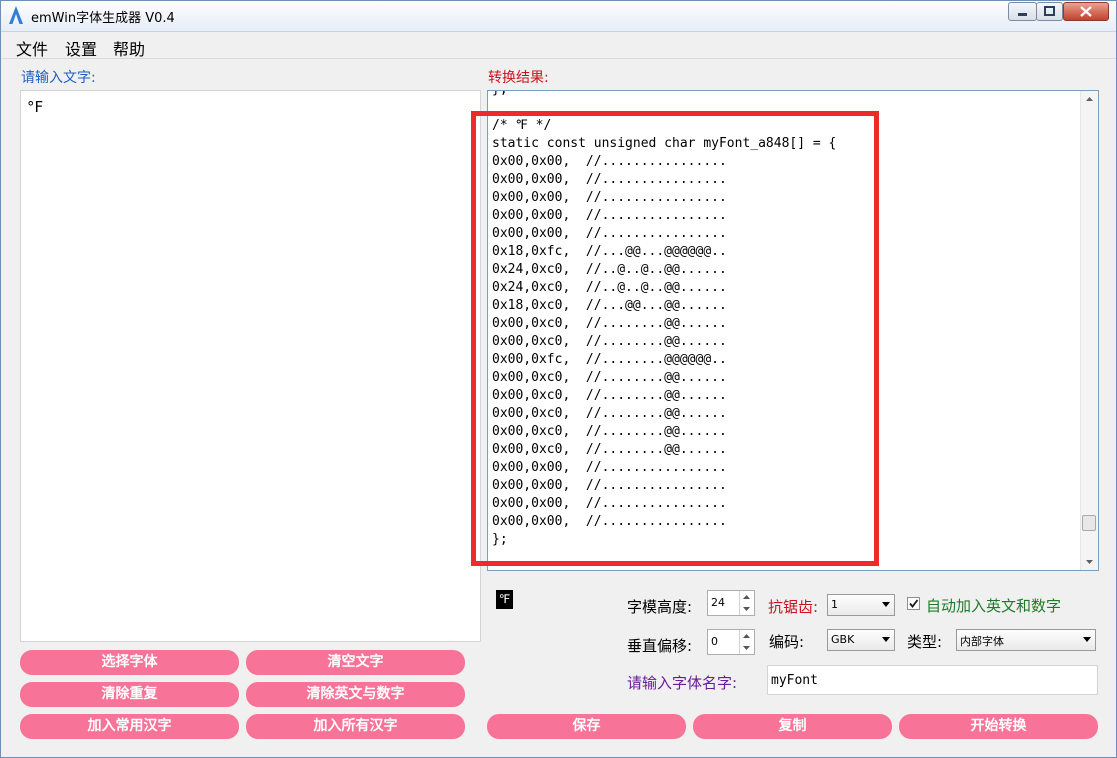 This screenshot has height=758, width=1117. Describe the element at coordinates (129, 48) in the screenshot. I see `menu-help: 帮助` at that location.